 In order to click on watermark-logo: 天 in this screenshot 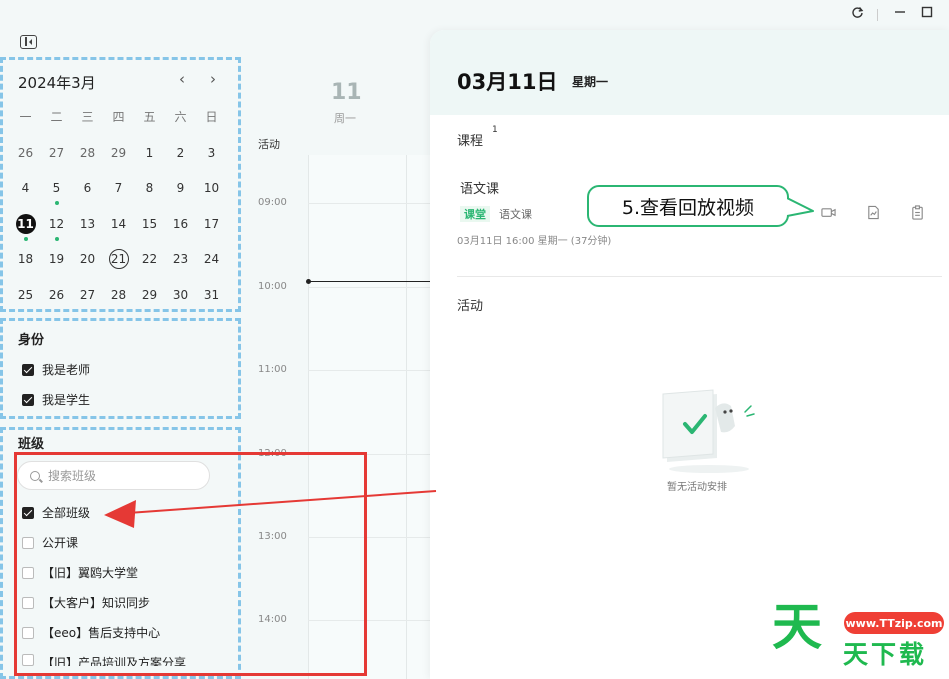, I will do `click(797, 627)`.